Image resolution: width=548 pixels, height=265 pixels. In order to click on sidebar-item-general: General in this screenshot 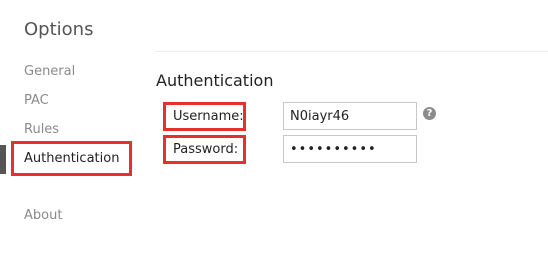, I will do `click(49, 71)`.